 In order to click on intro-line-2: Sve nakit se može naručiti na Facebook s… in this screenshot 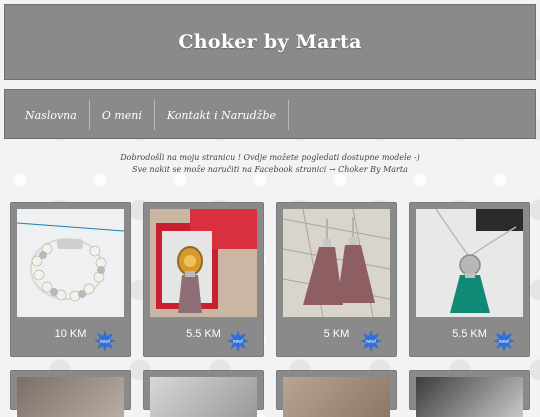, I will do `click(270, 170)`.